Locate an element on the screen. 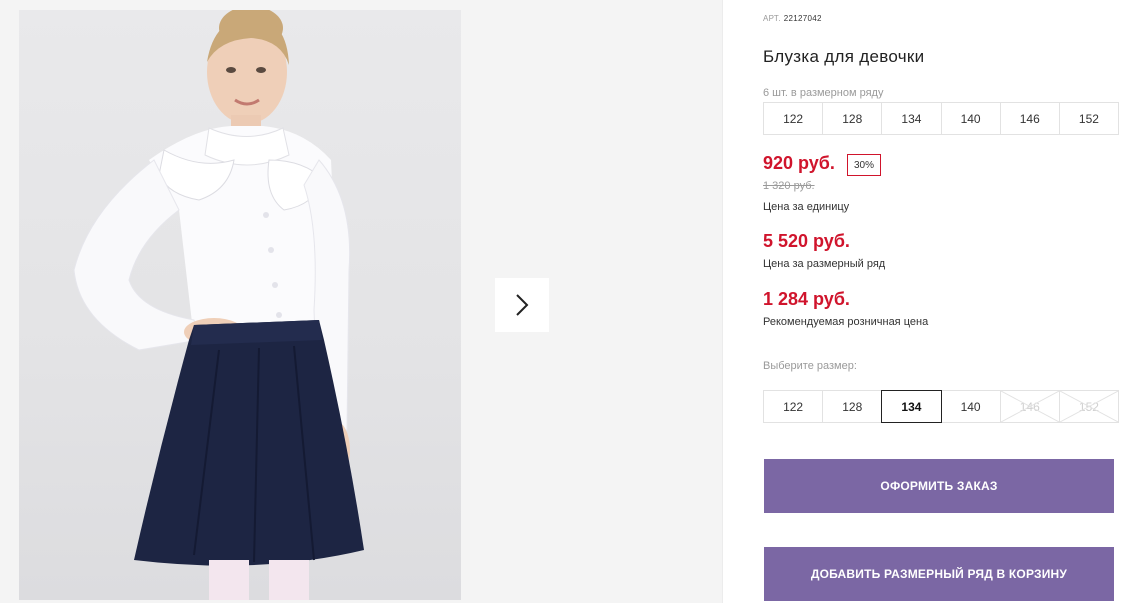  add-size-row-to-cart-button: ДОБАВИТЬ РАЗМЕРНЫЙ РЯД В КОРЗИНУ is located at coordinates (939, 574).